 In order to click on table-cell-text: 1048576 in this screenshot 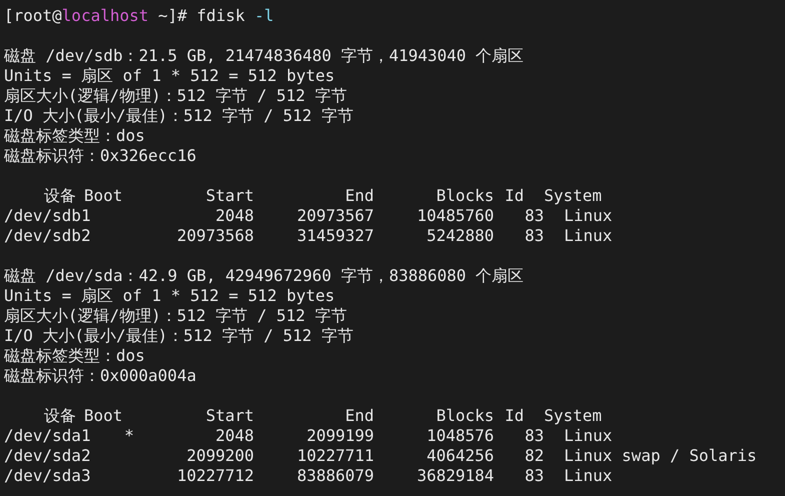, I will do `click(460, 436)`.